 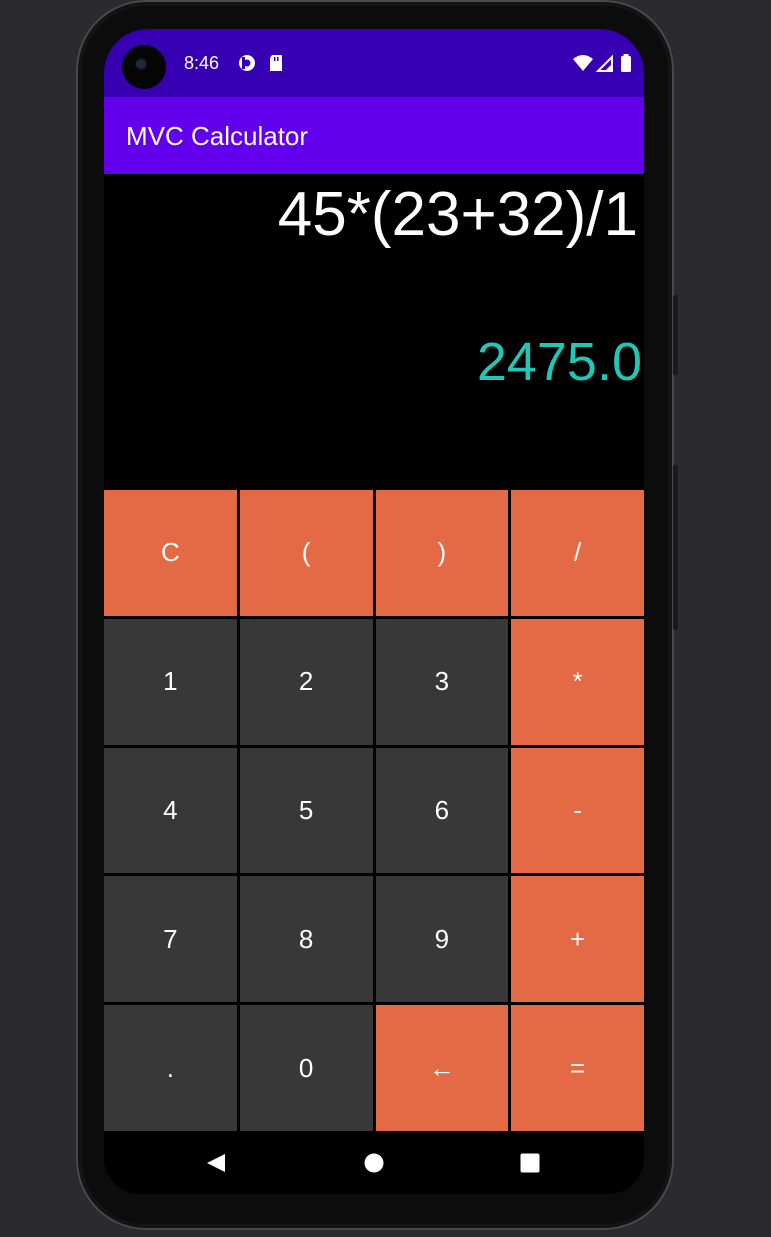 I want to click on recents-icon, so click(x=530, y=1163).